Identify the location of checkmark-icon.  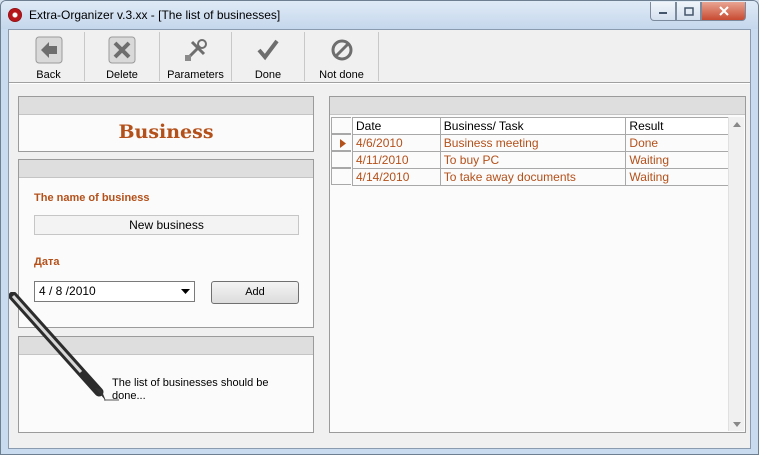
(268, 50).